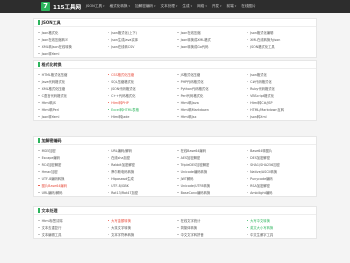  Describe the element at coordinates (71, 109) in the screenshot. I see `tool-link: Html转Perl` at that location.